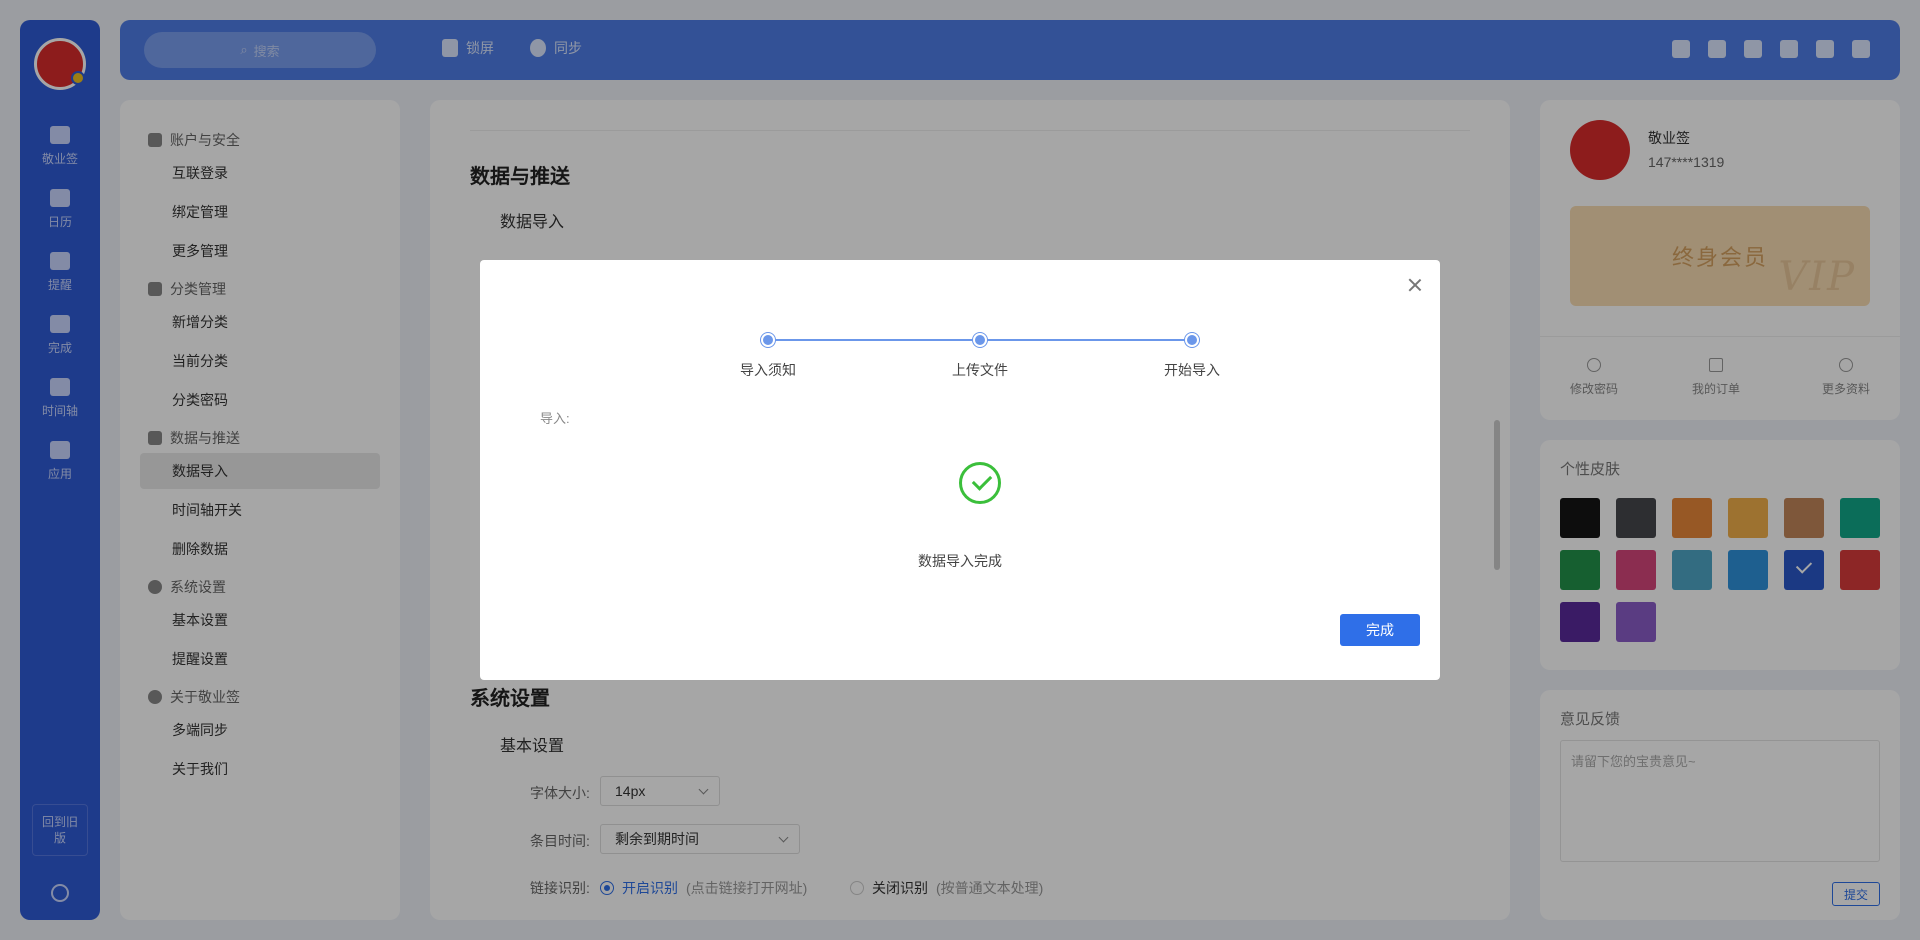  Describe the element at coordinates (555, 418) in the screenshot. I see `import-label: 导入:` at that location.